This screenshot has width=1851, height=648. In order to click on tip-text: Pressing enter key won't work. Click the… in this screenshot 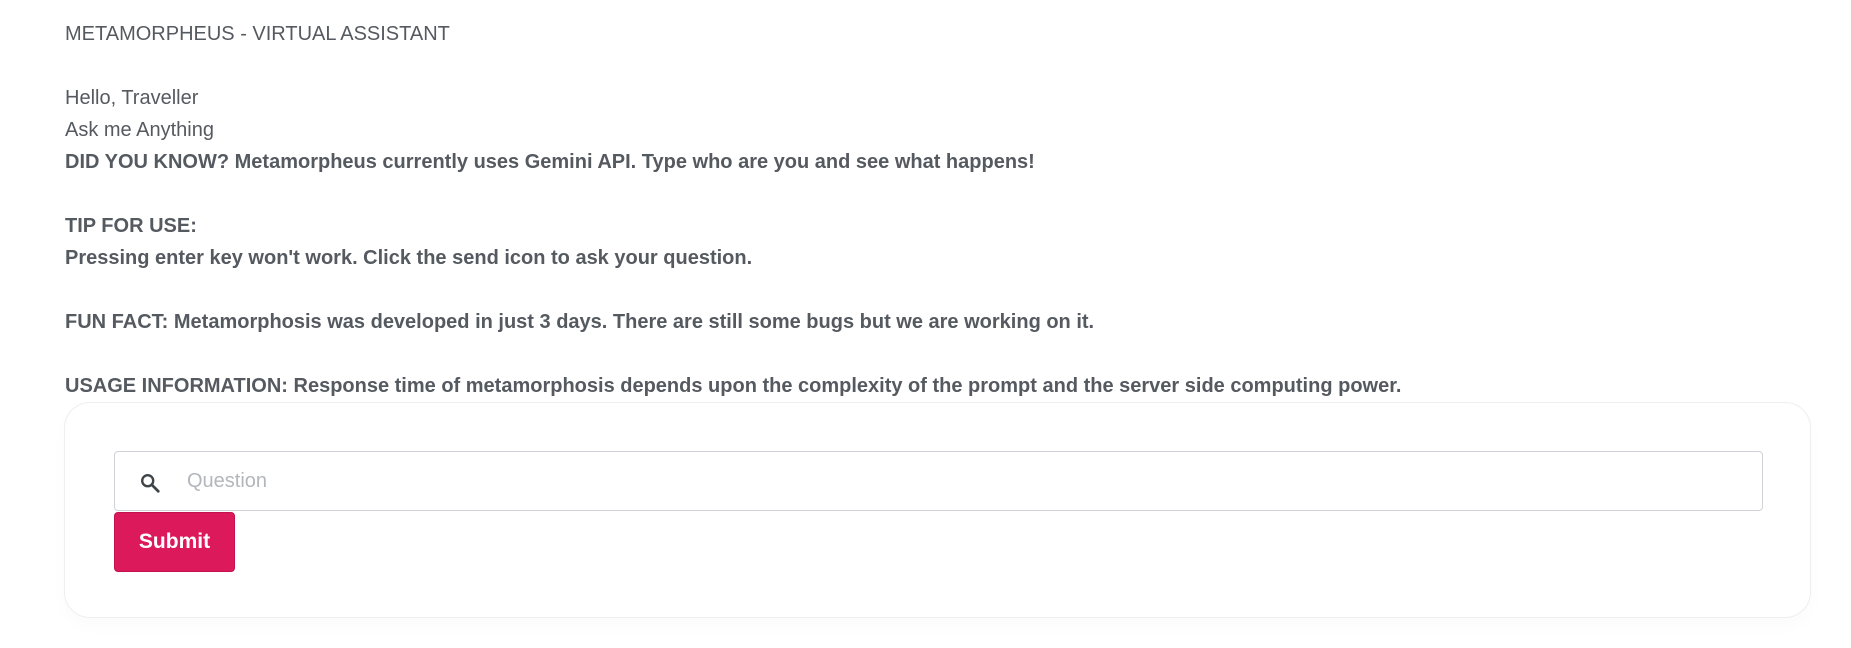, I will do `click(409, 258)`.